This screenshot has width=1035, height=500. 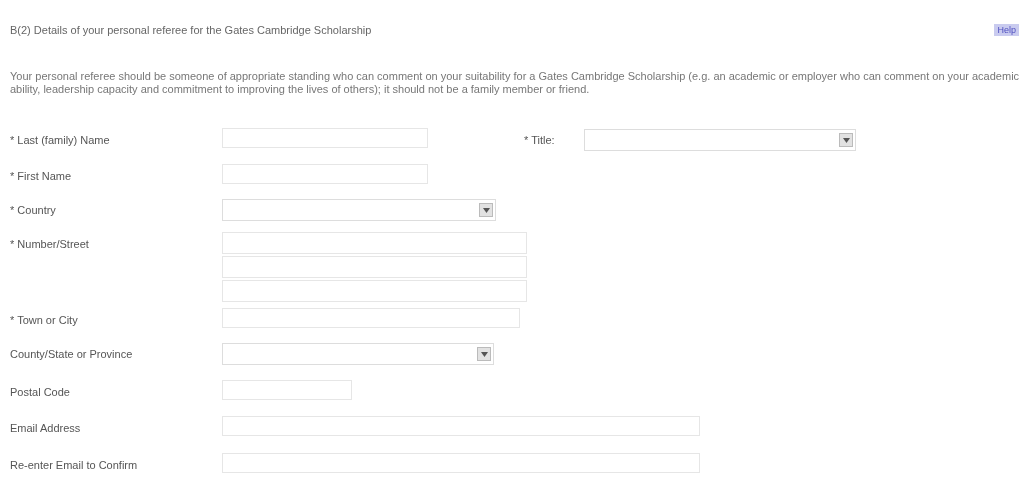 What do you see at coordinates (74, 464) in the screenshot?
I see `field-label: Re-enter Email to Confirm` at bounding box center [74, 464].